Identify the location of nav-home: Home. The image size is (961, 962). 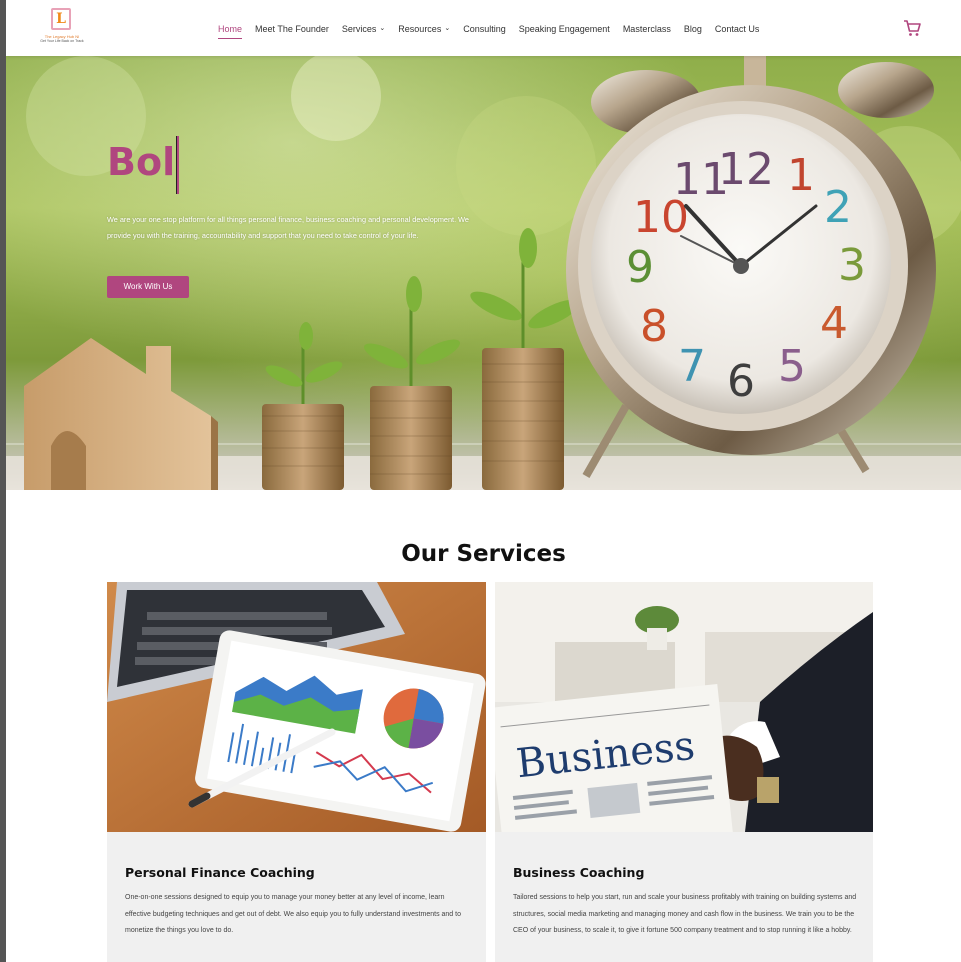
(230, 29).